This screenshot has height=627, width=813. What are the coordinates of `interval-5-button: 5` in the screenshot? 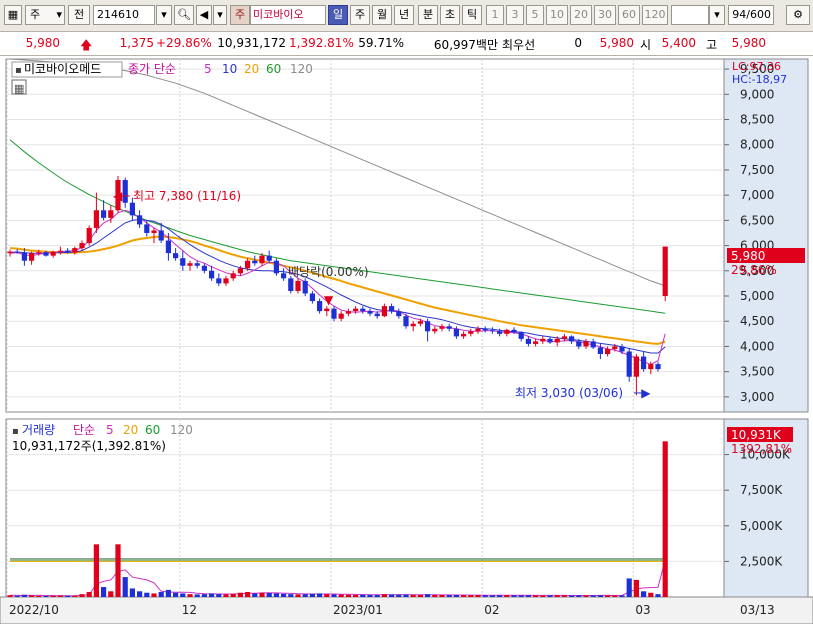 It's located at (535, 15).